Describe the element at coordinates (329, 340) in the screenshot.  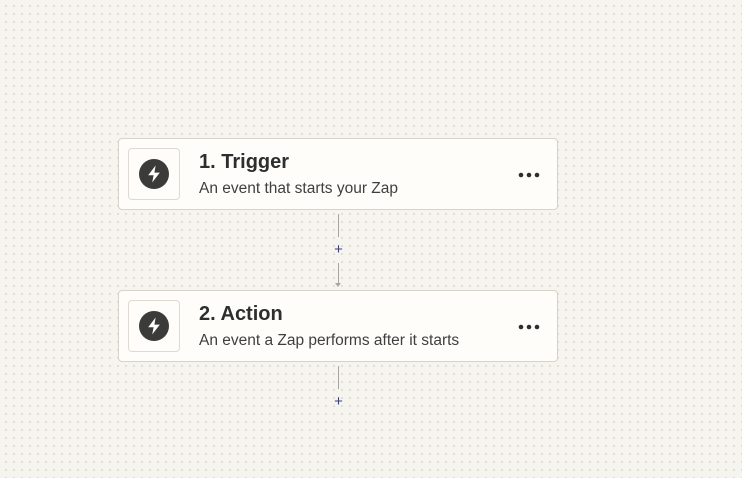
I see `action-step-description: An event a Zap performs after it starts` at that location.